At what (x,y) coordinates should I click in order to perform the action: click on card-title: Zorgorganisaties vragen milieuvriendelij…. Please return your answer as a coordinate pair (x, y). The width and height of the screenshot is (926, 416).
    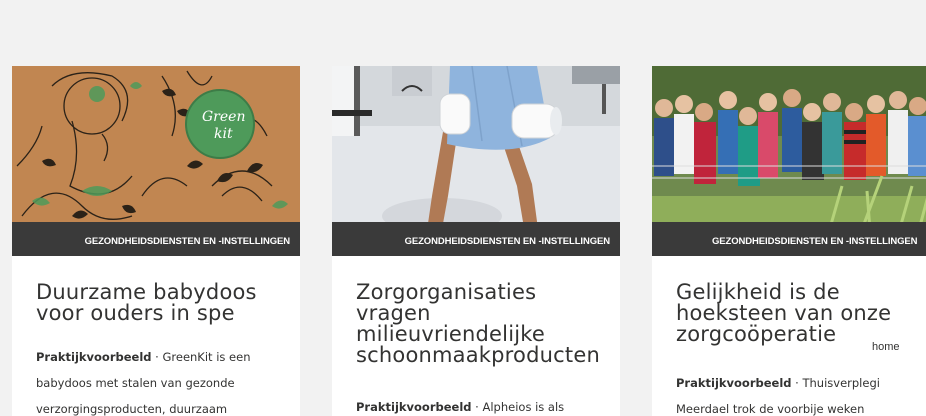
    Looking at the image, I should click on (481, 324).